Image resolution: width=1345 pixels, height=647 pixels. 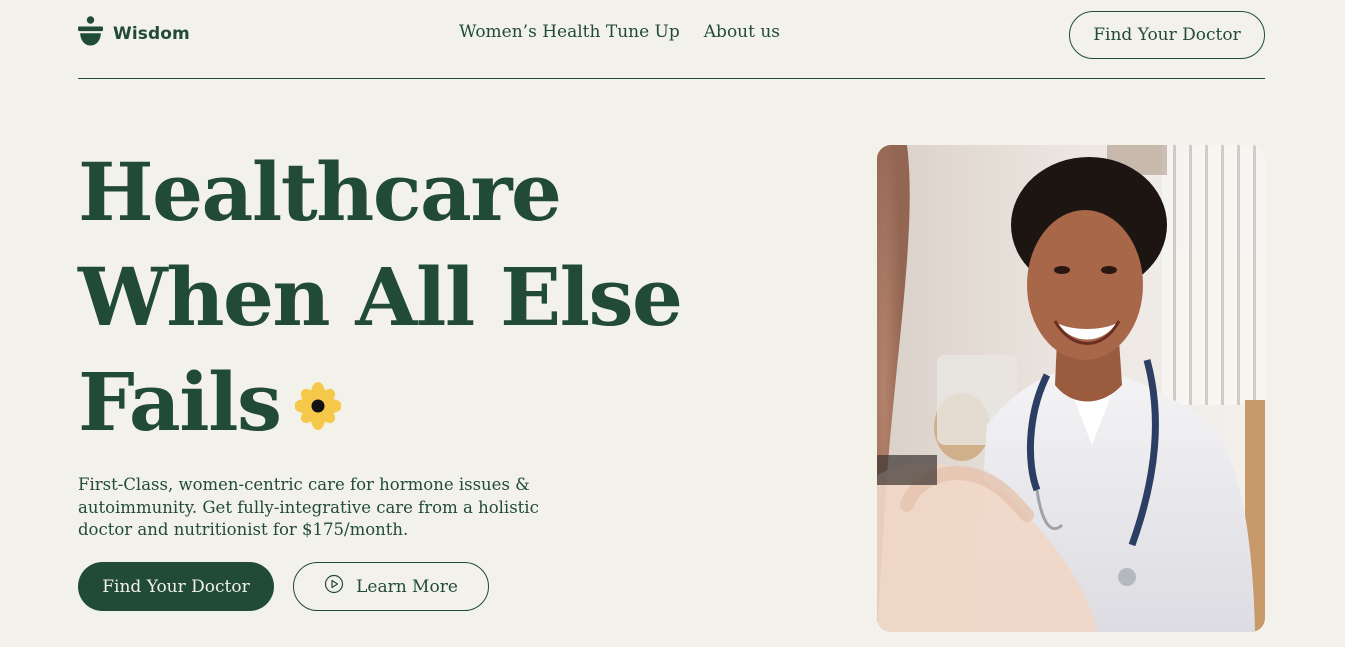 I want to click on flower-icon, so click(x=317, y=403).